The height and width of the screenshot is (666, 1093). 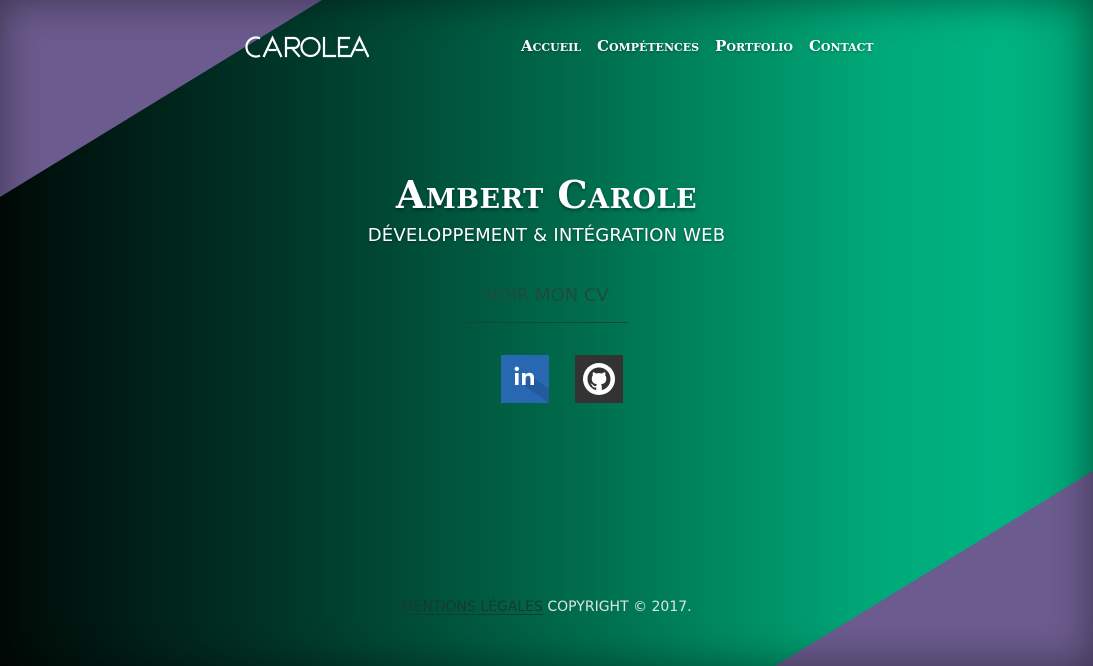 What do you see at coordinates (619, 607) in the screenshot?
I see `copyright-text: Copyright © 2017.` at bounding box center [619, 607].